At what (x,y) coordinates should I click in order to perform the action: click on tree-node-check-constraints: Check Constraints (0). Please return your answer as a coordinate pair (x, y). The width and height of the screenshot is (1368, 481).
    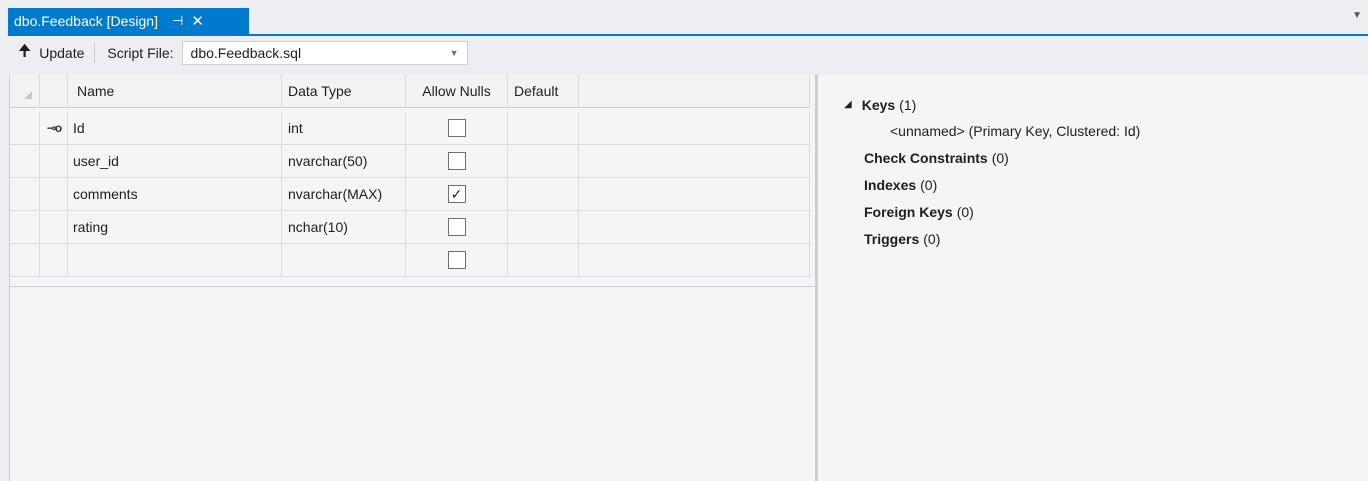
    Looking at the image, I should click on (992, 157).